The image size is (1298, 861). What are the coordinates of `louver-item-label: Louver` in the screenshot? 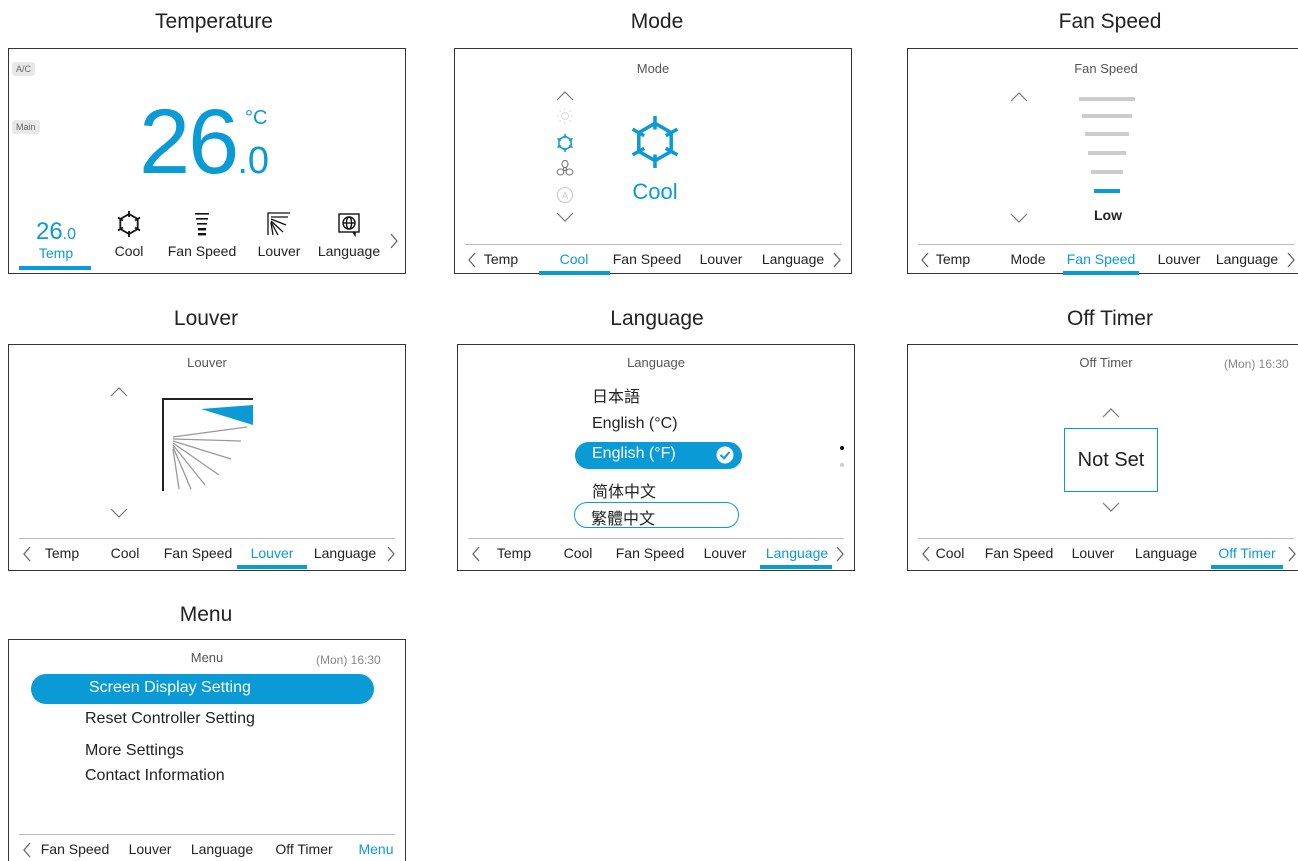 It's located at (279, 251).